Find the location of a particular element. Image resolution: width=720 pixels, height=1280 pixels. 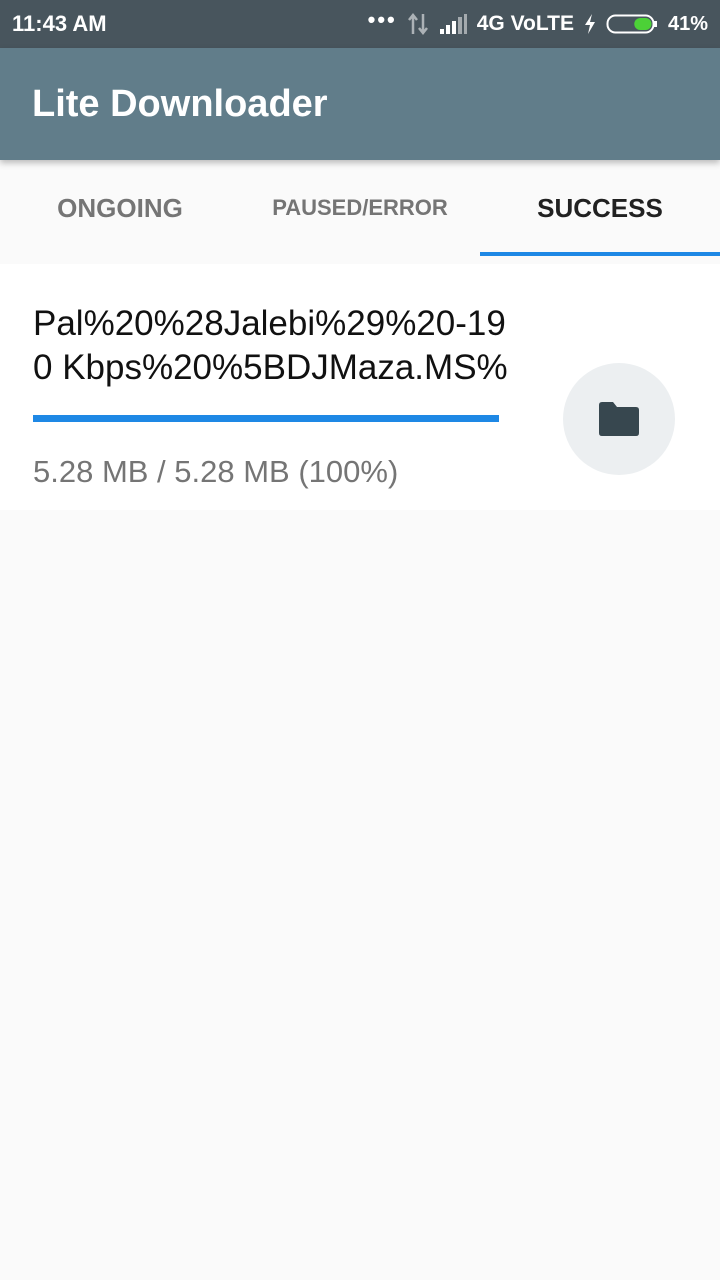

open-folder-button is located at coordinates (619, 419).